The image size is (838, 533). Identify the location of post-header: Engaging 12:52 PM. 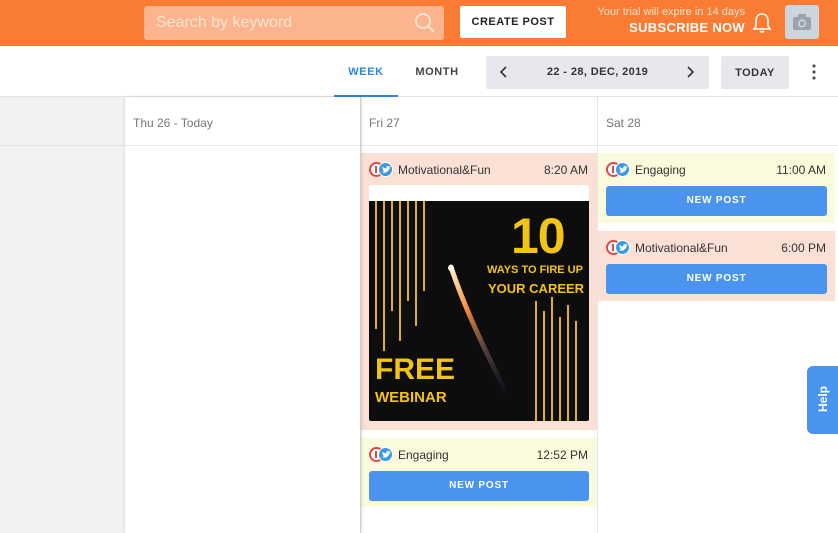
(479, 455).